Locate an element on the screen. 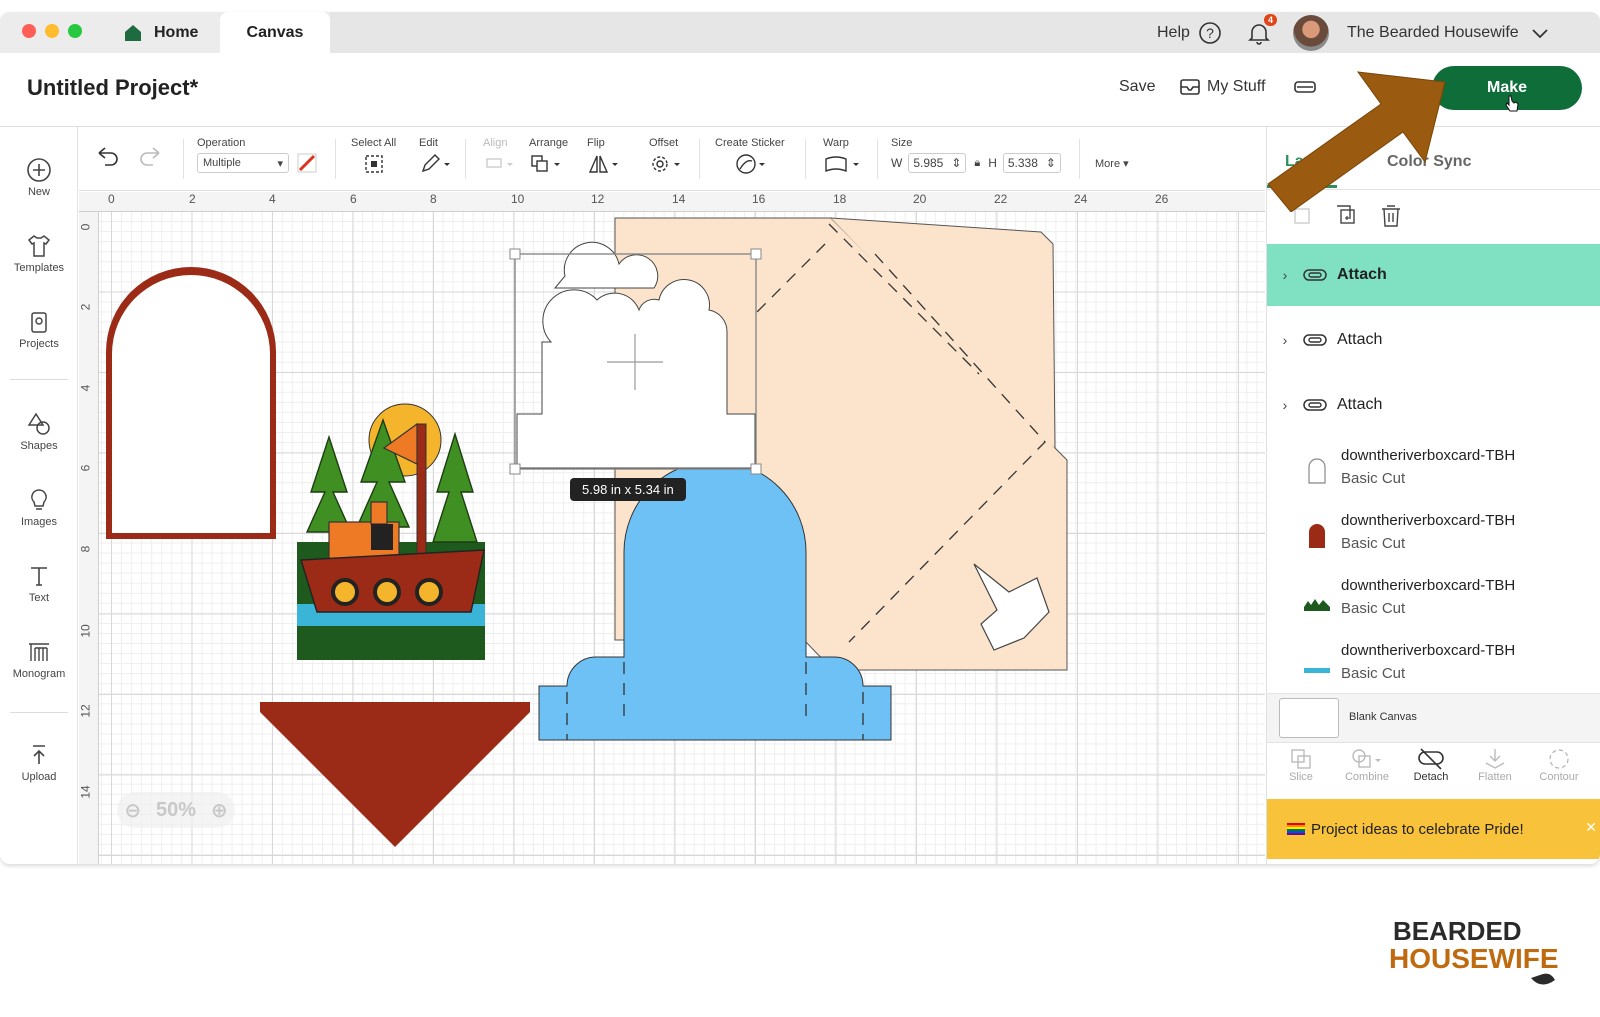 This screenshot has width=1600, height=1017. boat-window is located at coordinates (382, 537).